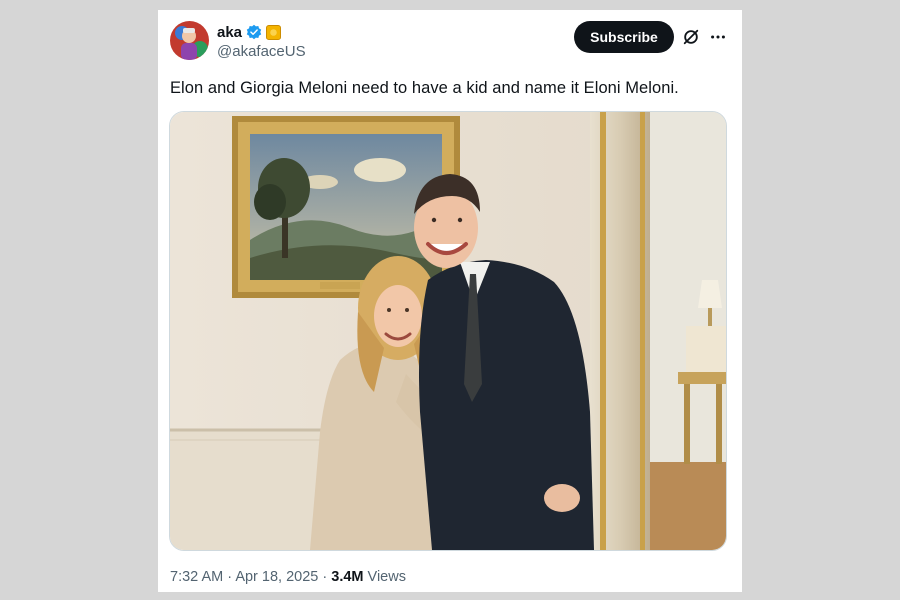 Image resolution: width=900 pixels, height=600 pixels. Describe the element at coordinates (276, 577) in the screenshot. I see `tweet-date: Apr 18, 2025` at that location.